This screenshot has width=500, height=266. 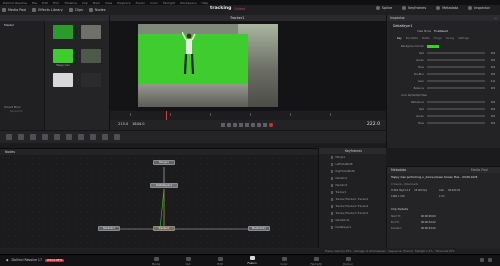 What do you see at coordinates (154, 3) in the screenshot?
I see `menu-item-10: Color` at bounding box center [154, 3].